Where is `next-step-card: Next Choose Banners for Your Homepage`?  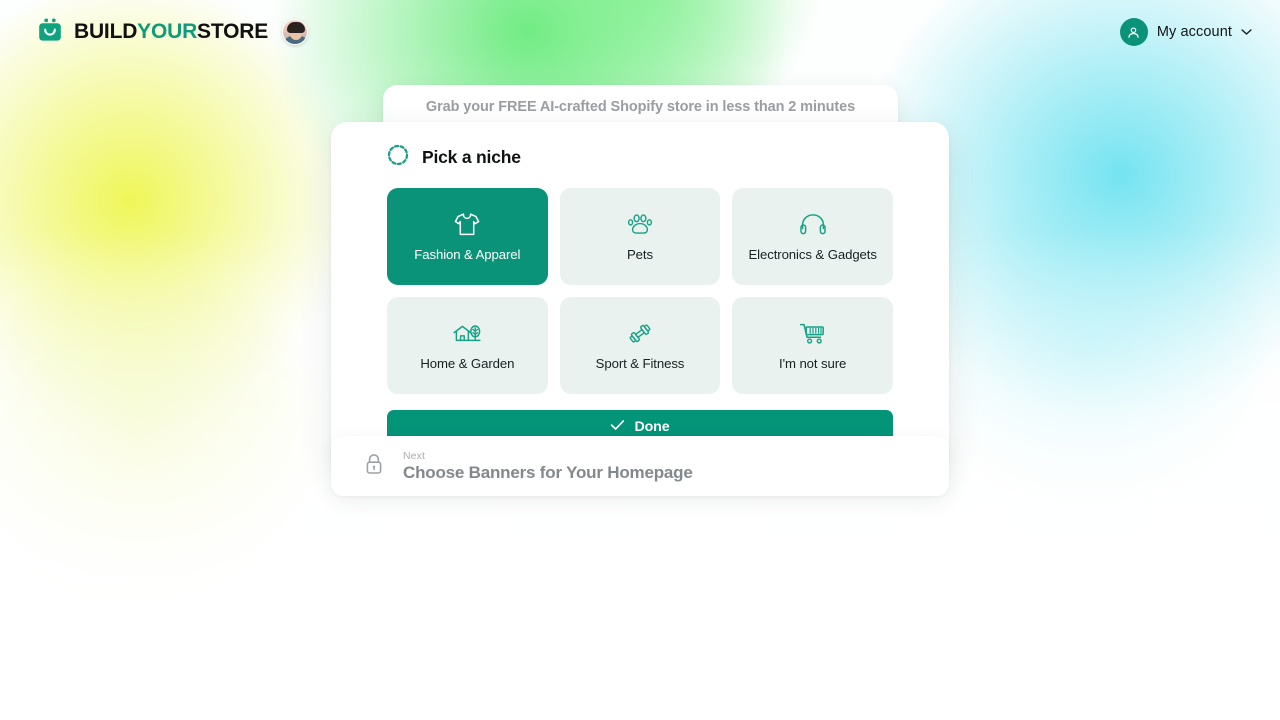
next-step-card: Next Choose Banners for Your Homepage is located at coordinates (640, 466).